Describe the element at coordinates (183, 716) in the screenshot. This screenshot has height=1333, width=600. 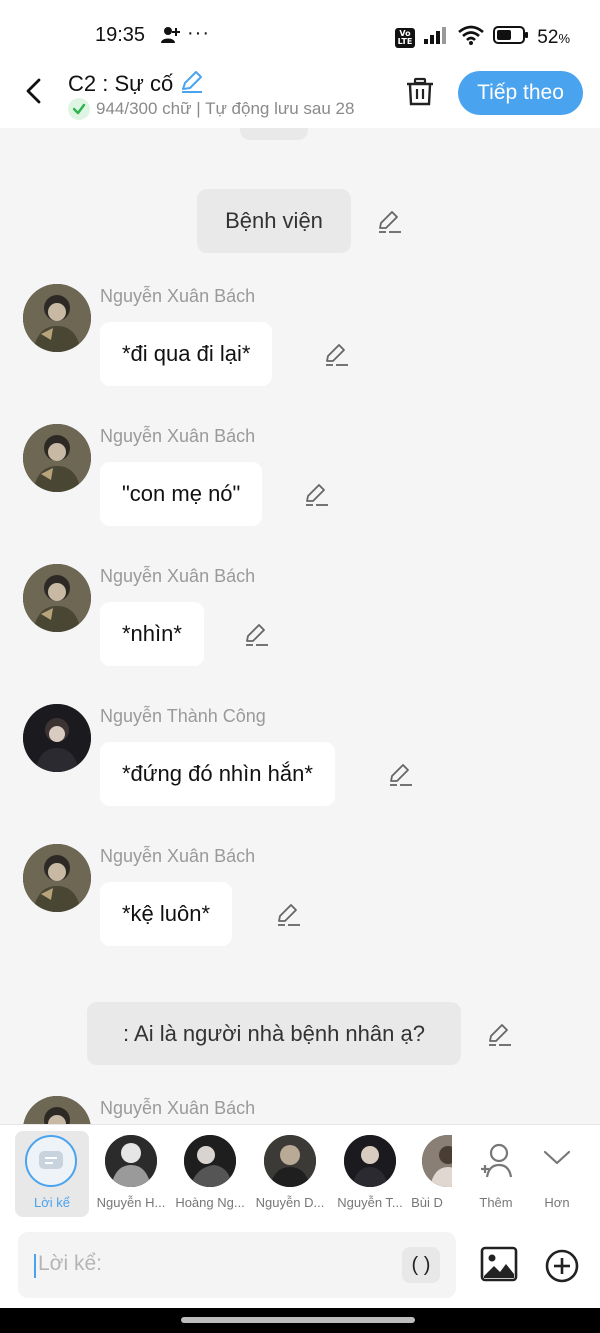
I see `sender-name: Nguyễn Thành Công` at that location.